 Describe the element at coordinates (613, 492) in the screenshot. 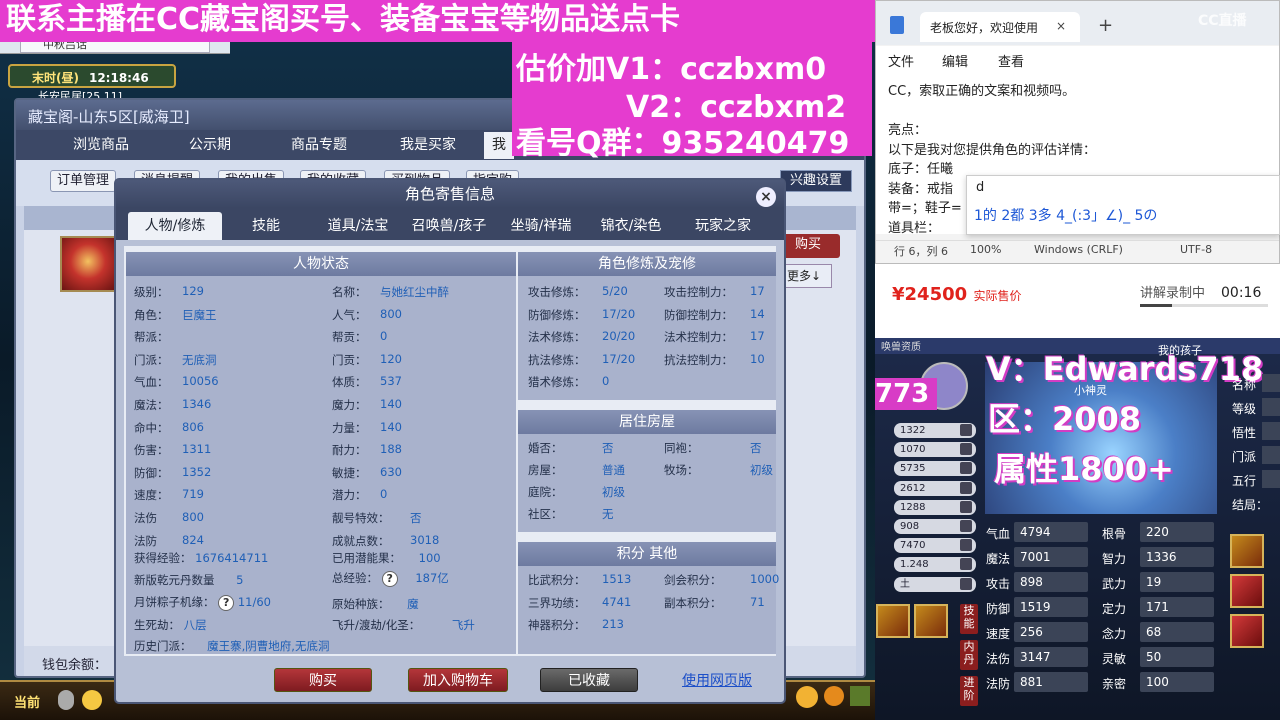

I see `house-row-value: 初级` at that location.